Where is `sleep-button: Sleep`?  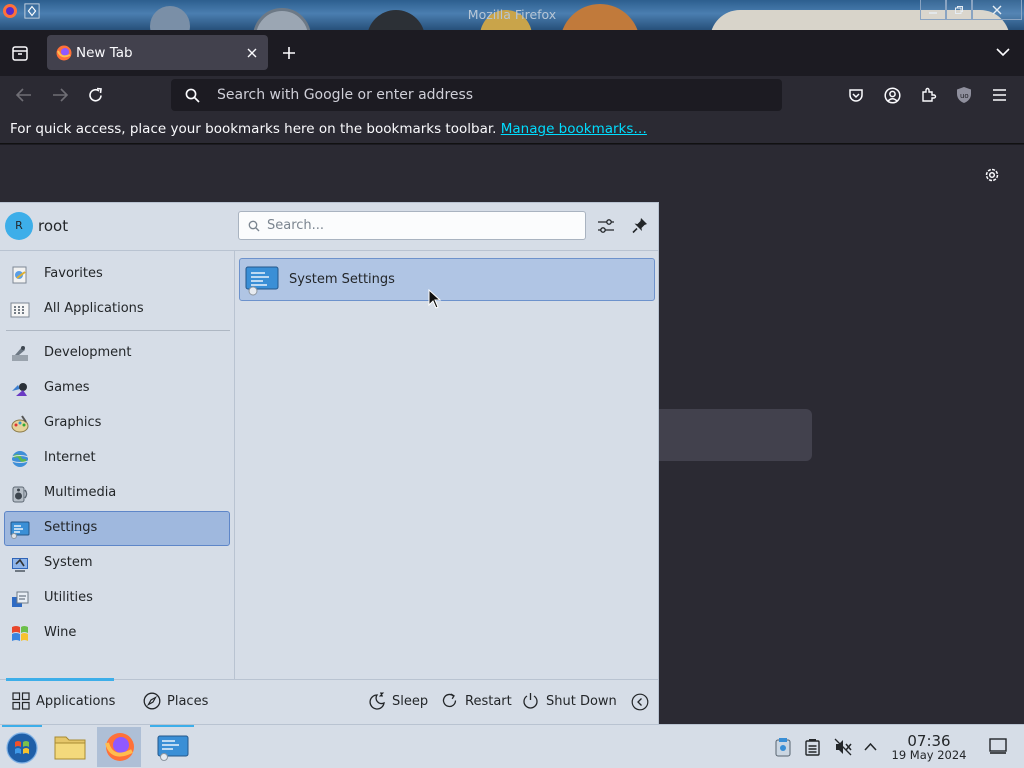
sleep-button: Sleep is located at coordinates (399, 701).